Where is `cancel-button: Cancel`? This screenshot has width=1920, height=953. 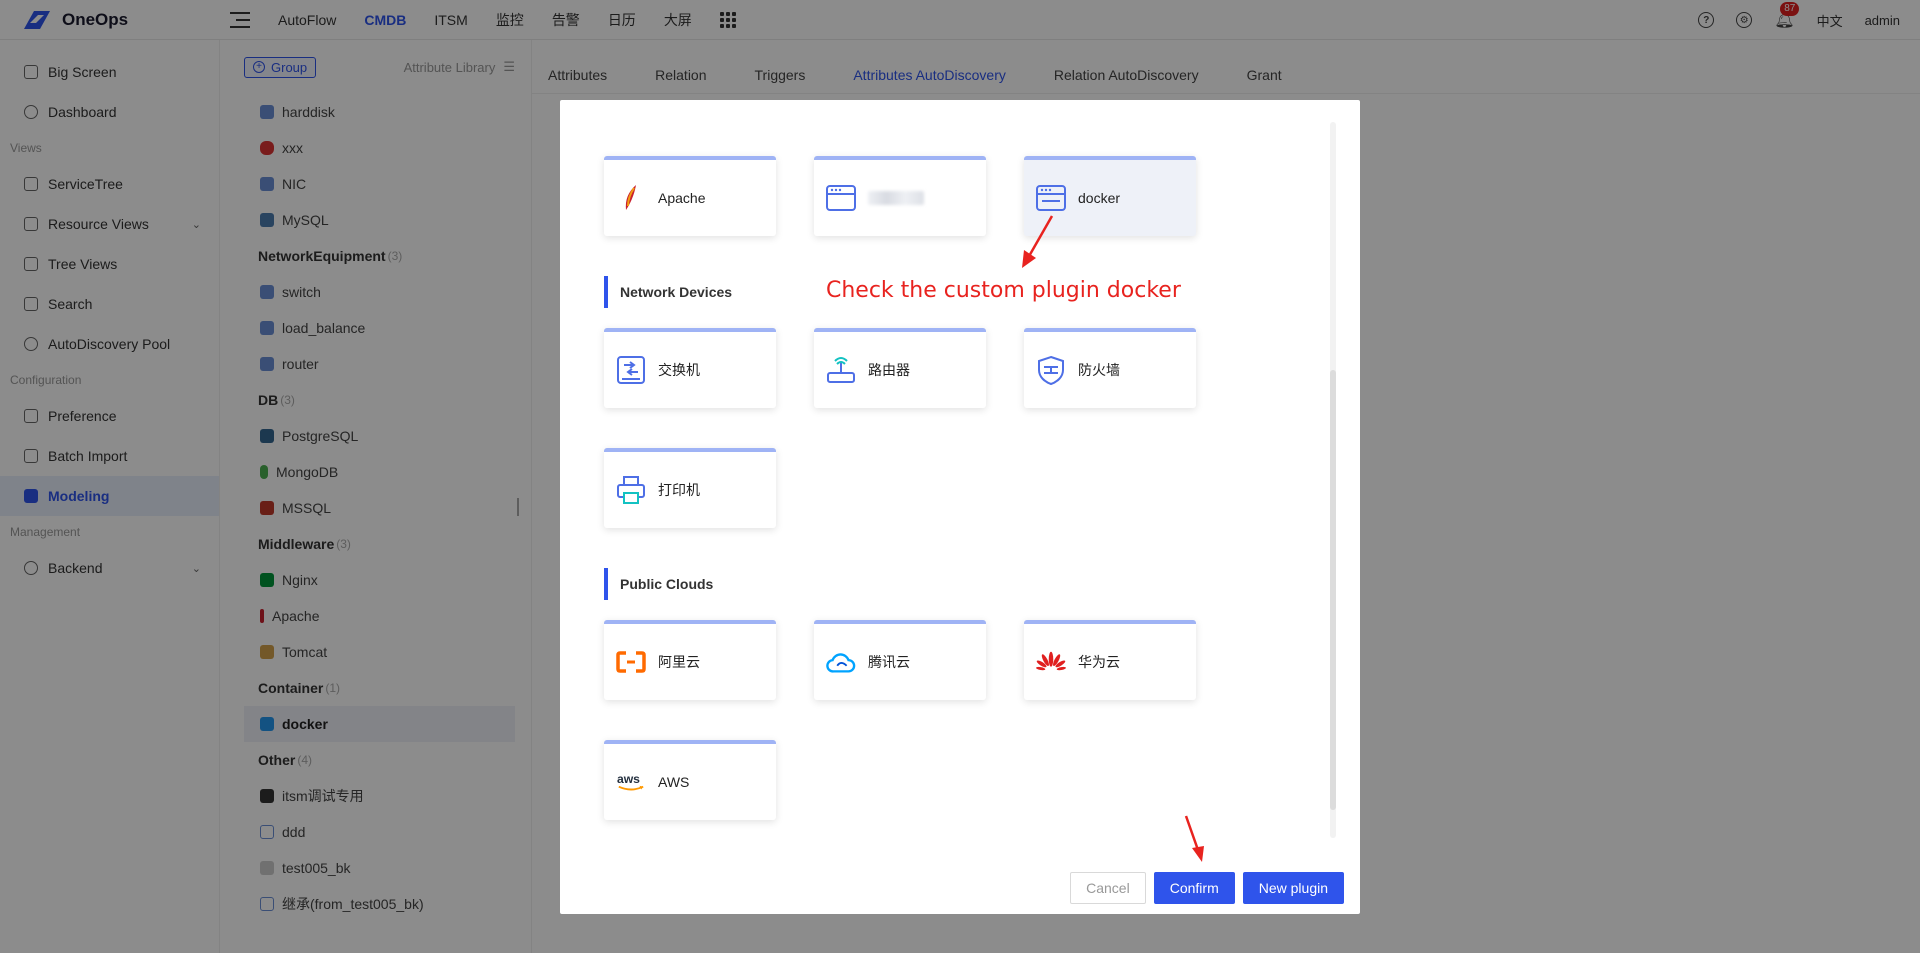 cancel-button: Cancel is located at coordinates (1108, 888).